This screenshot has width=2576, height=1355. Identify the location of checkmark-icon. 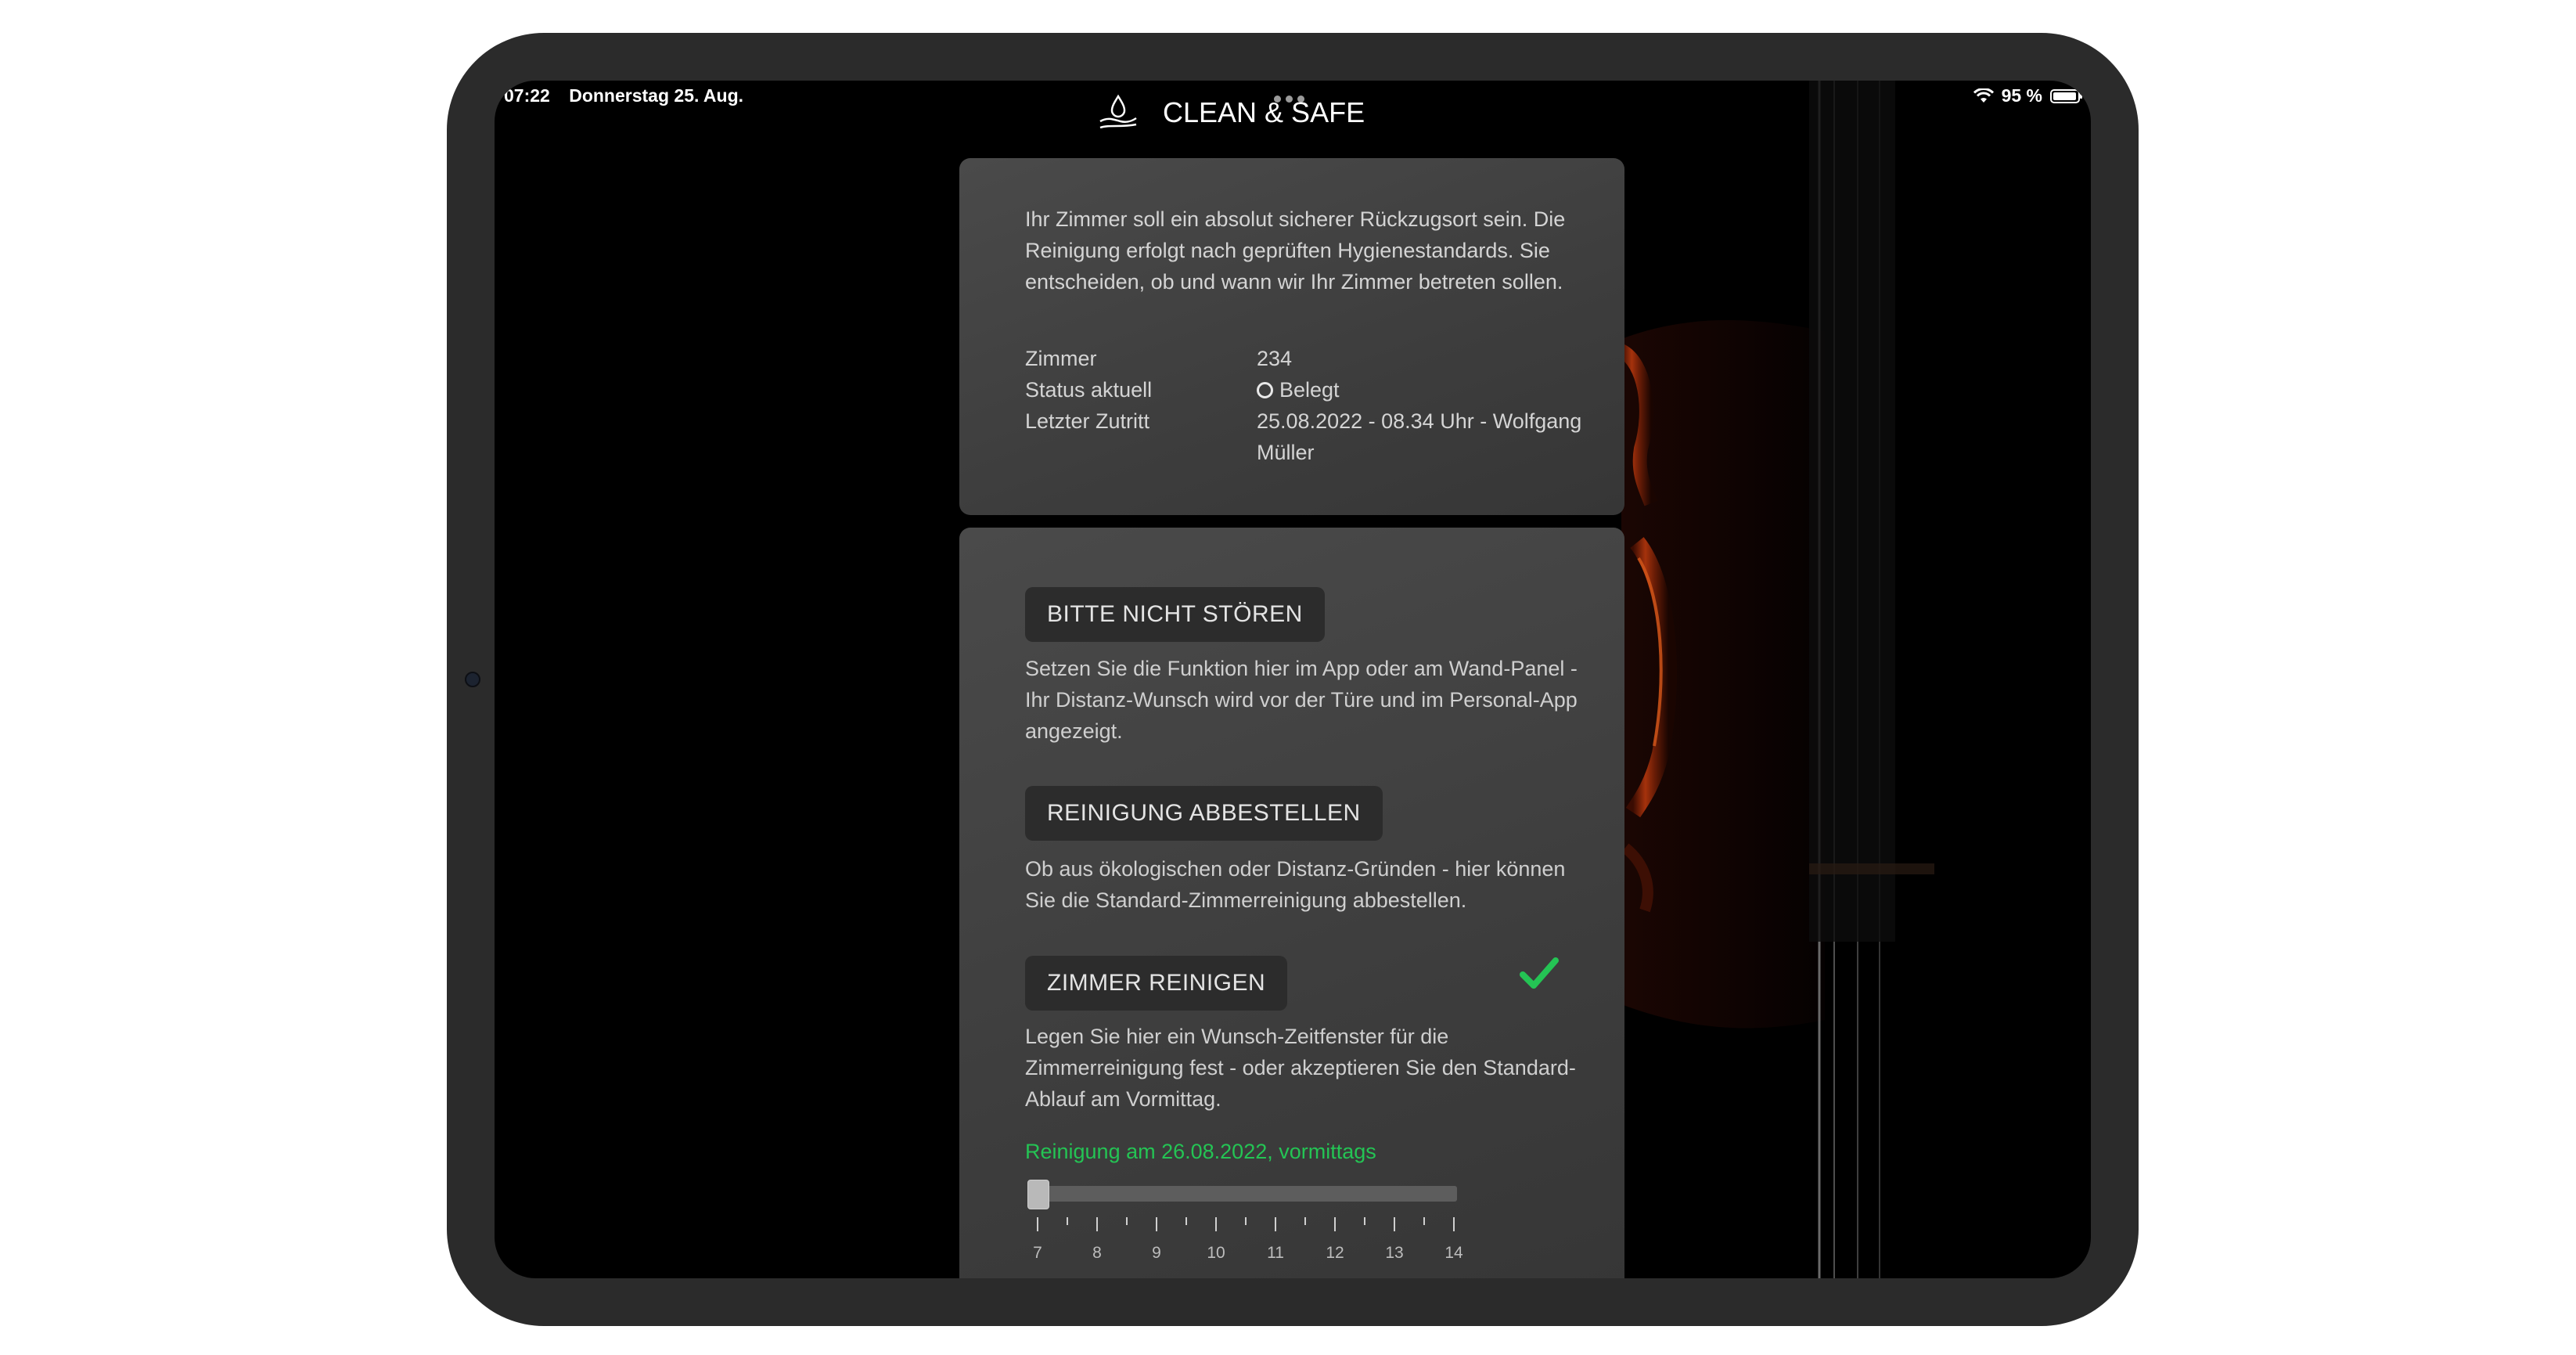
(1539, 973).